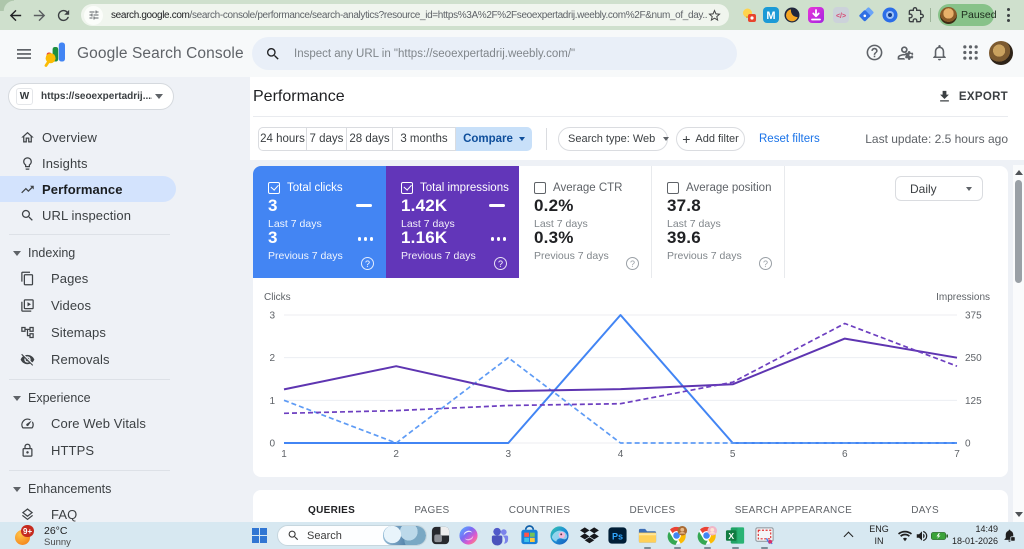  Describe the element at coordinates (24, 54) in the screenshot. I see `menu-hamburger-icon` at that location.